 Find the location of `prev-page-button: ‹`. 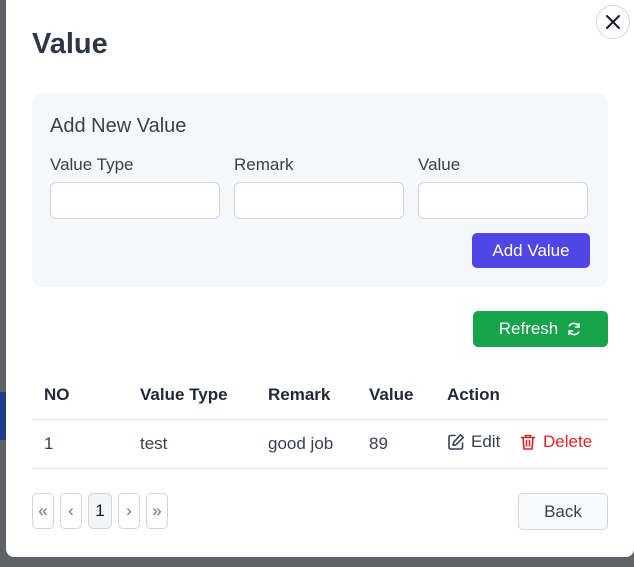

prev-page-button: ‹ is located at coordinates (71, 511).